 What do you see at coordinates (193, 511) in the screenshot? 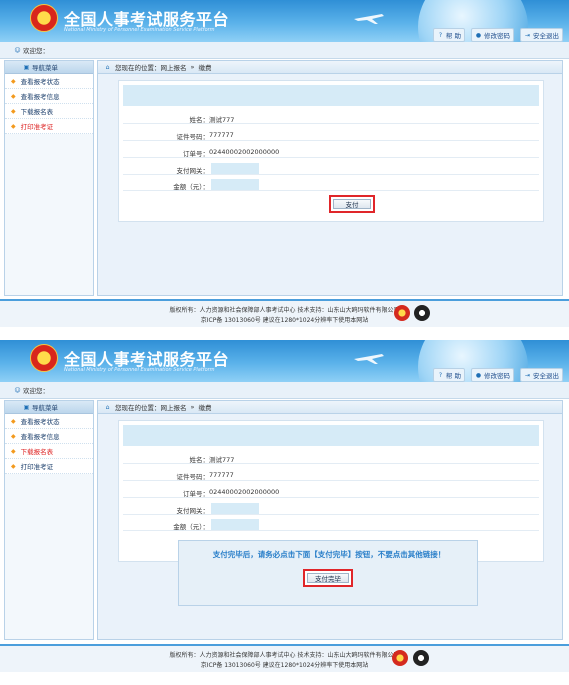
I see `gateway-label: 支付网关：` at bounding box center [193, 511].